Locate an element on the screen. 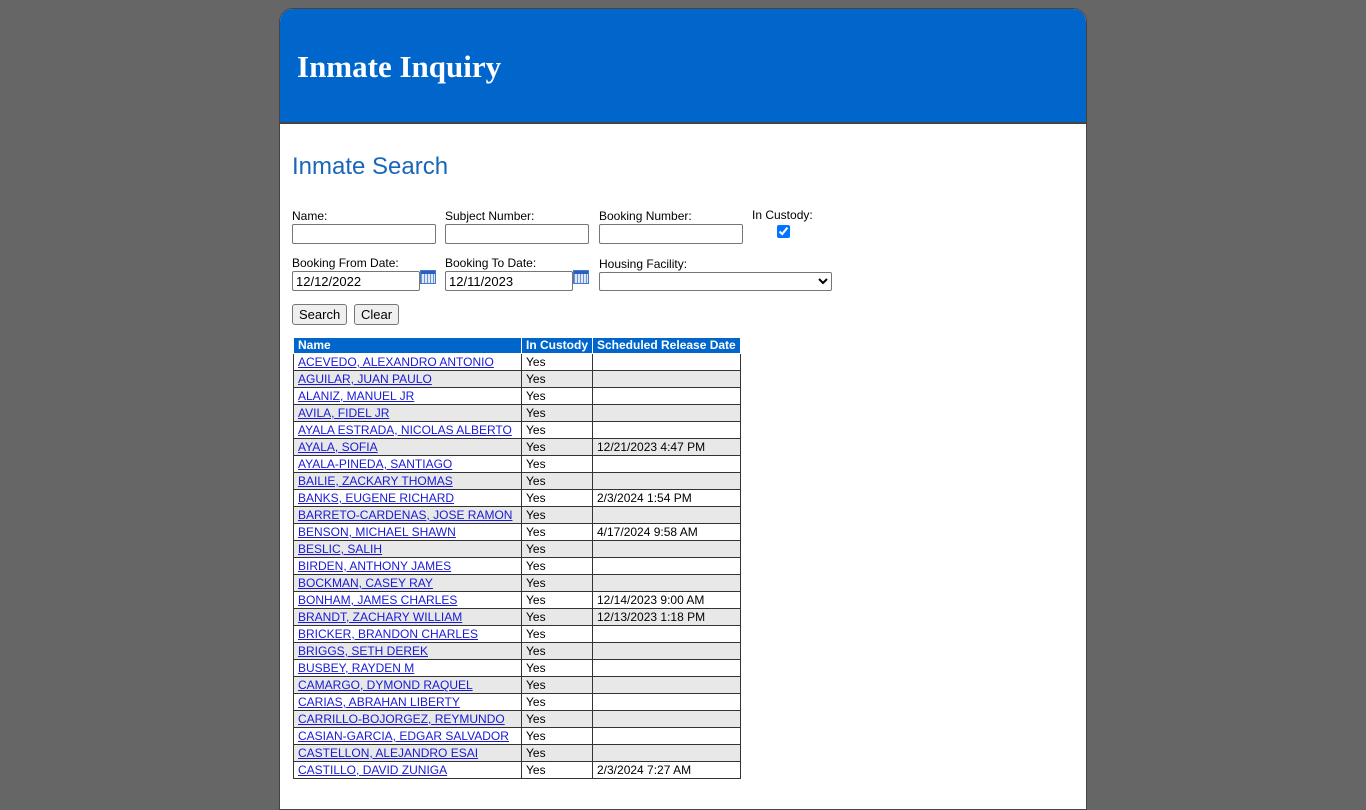  booking-number-input is located at coordinates (671, 234).